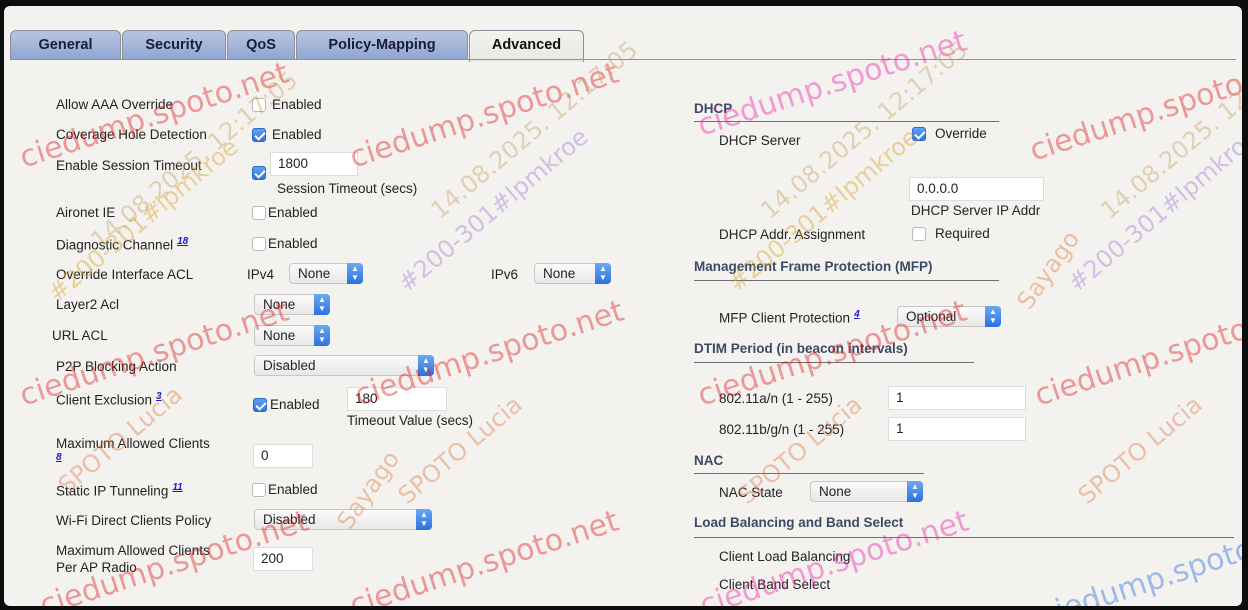 The width and height of the screenshot is (1248, 610). What do you see at coordinates (65, 45) in the screenshot?
I see `tab-general: General` at bounding box center [65, 45].